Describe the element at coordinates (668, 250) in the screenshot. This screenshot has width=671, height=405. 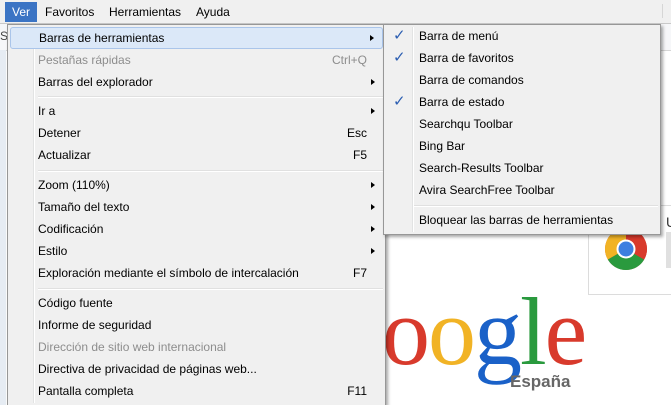
I see `card-side-button` at that location.